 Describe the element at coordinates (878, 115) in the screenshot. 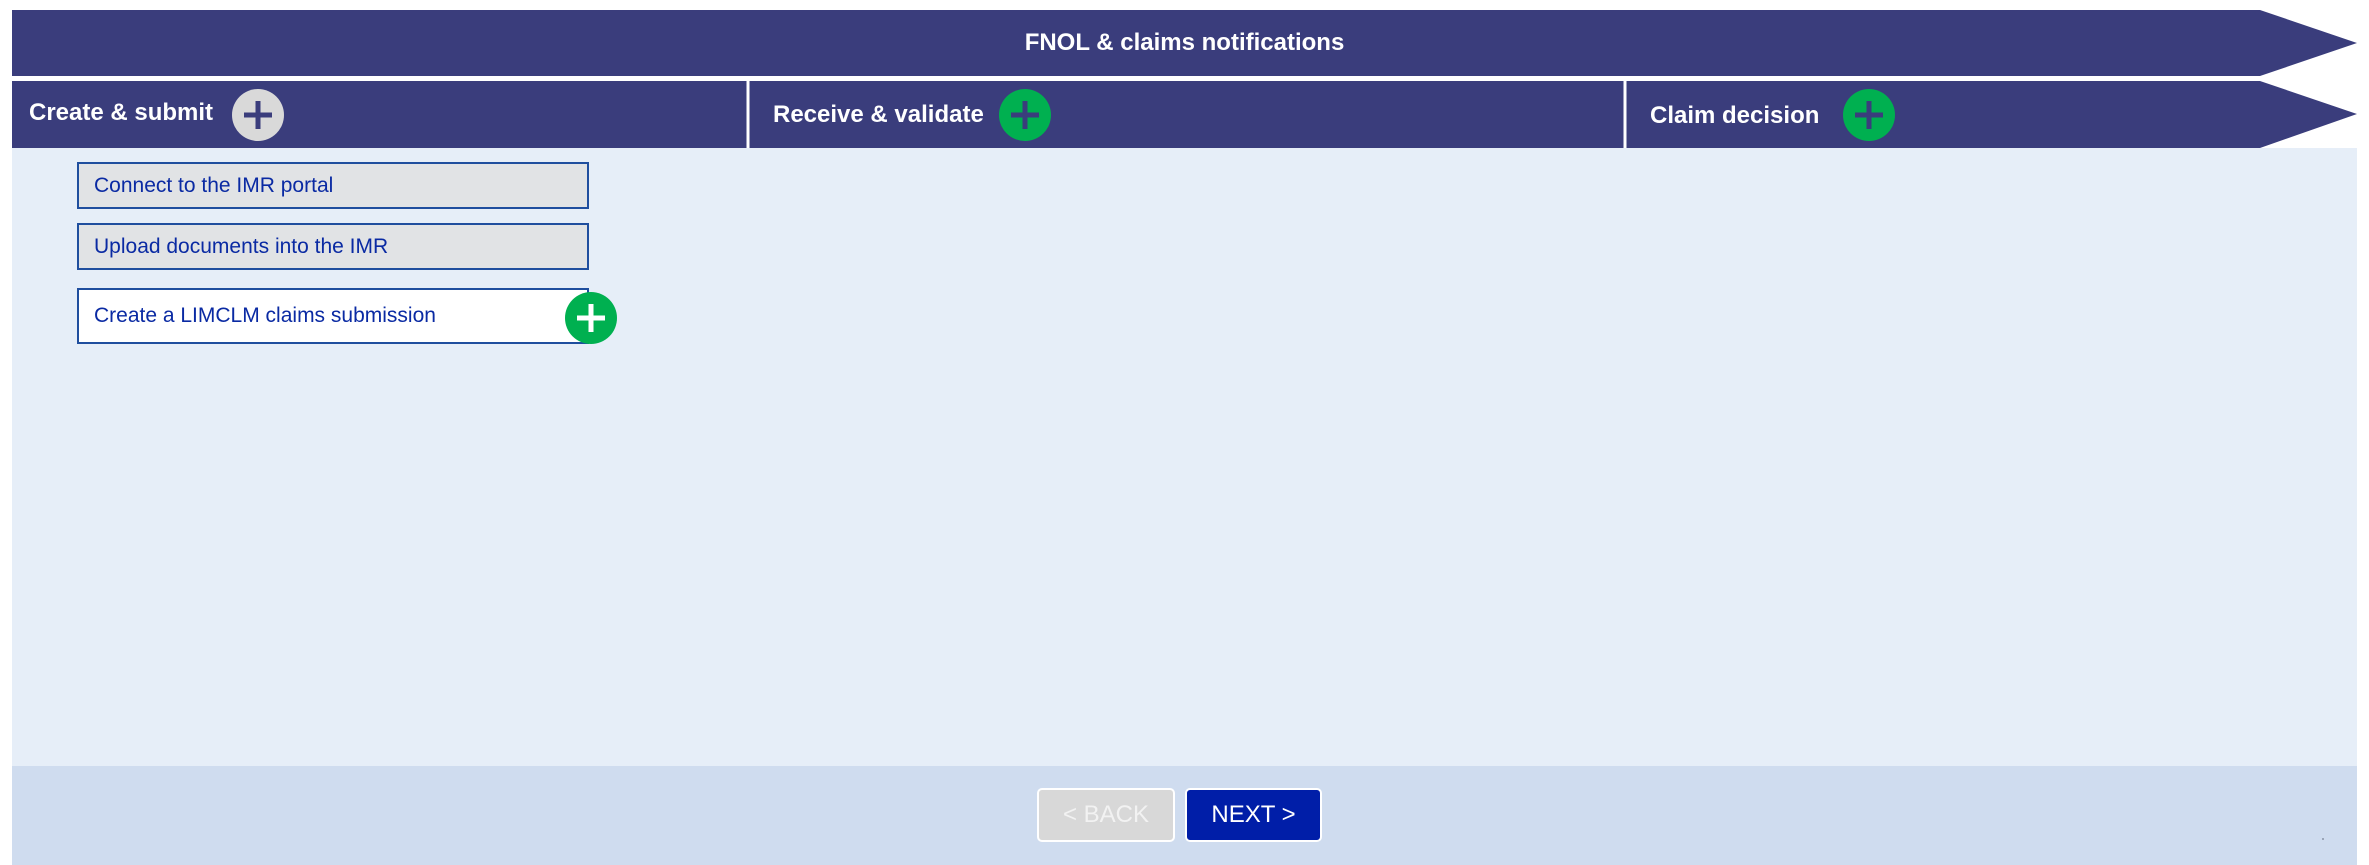

I see `stage-receive-validate-label: Receive & validate` at that location.